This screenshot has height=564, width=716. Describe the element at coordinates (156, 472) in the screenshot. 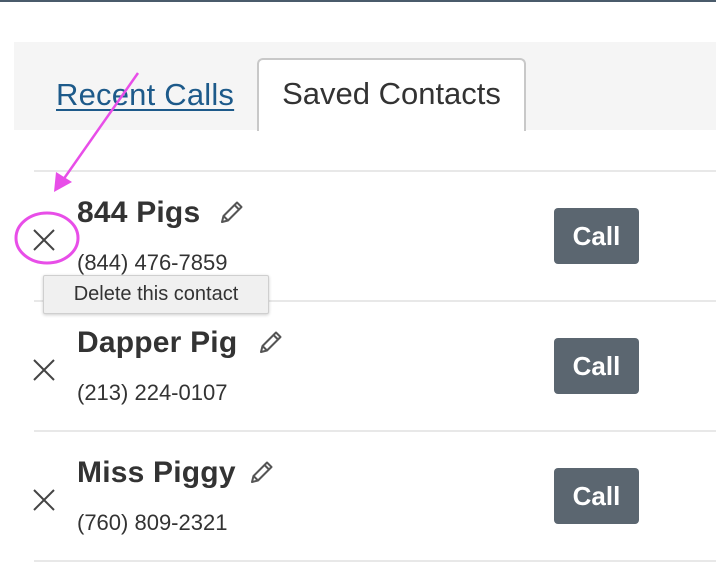

I see `contact-name: Miss Piggy` at that location.